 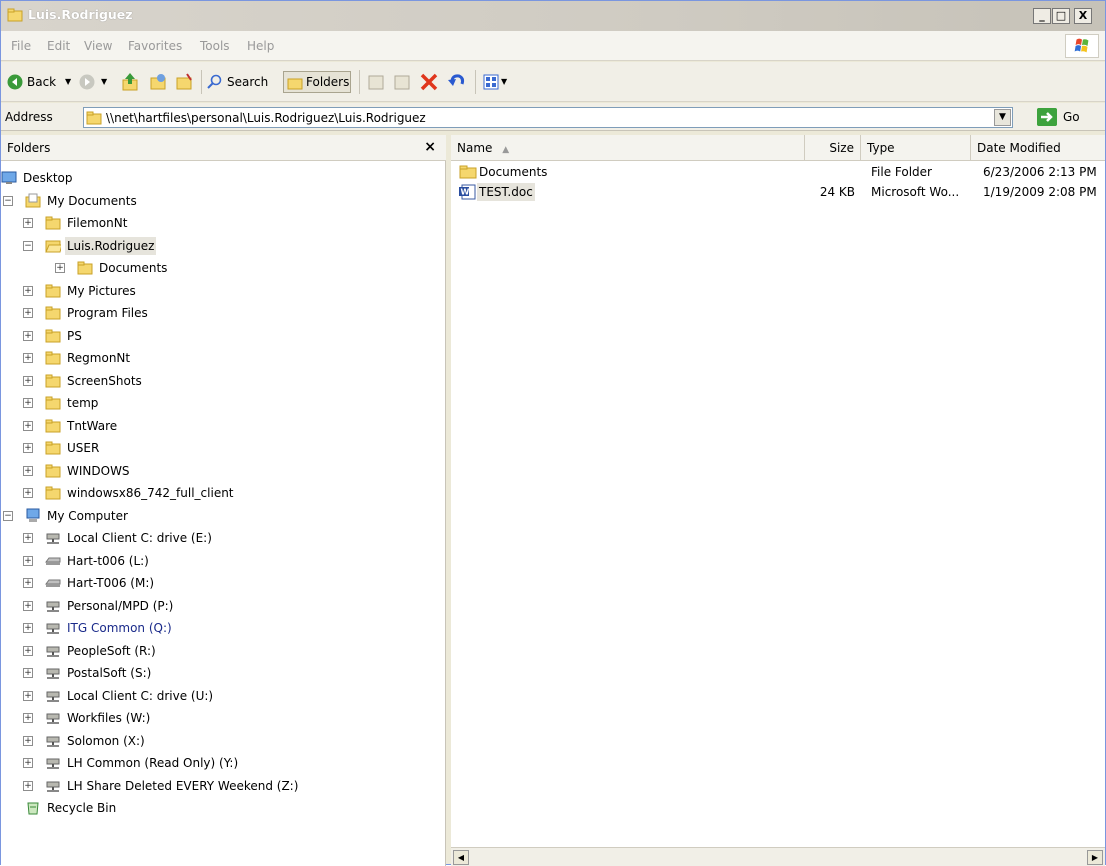 What do you see at coordinates (68, 82) in the screenshot?
I see `back-dropdown-icon: ▼` at bounding box center [68, 82].